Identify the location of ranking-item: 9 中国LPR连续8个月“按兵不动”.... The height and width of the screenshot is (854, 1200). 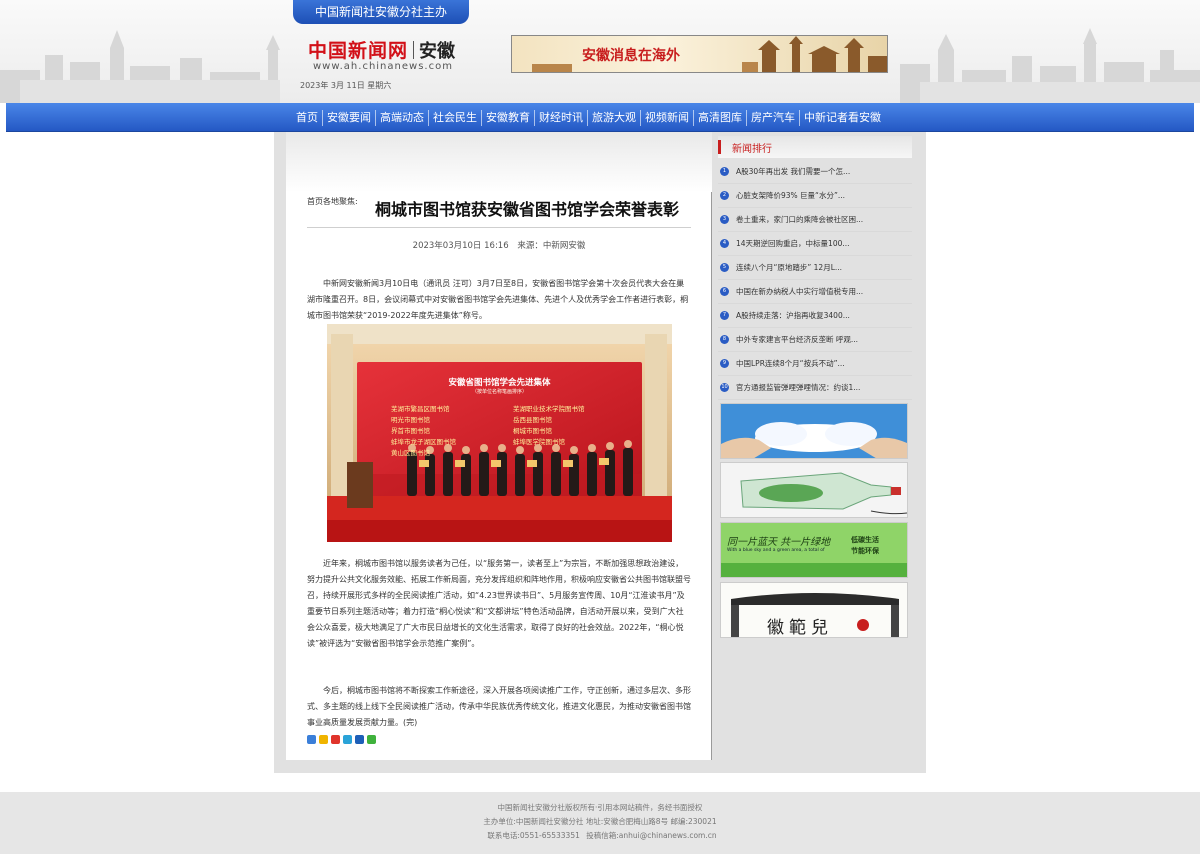
(815, 364).